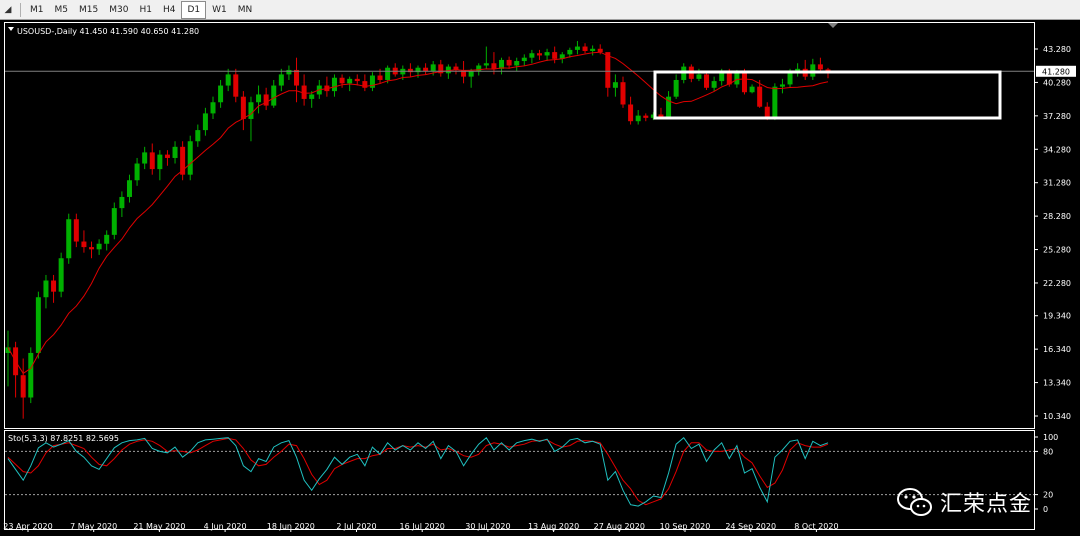 This screenshot has width=1080, height=536. I want to click on wechat-icon, so click(914, 502).